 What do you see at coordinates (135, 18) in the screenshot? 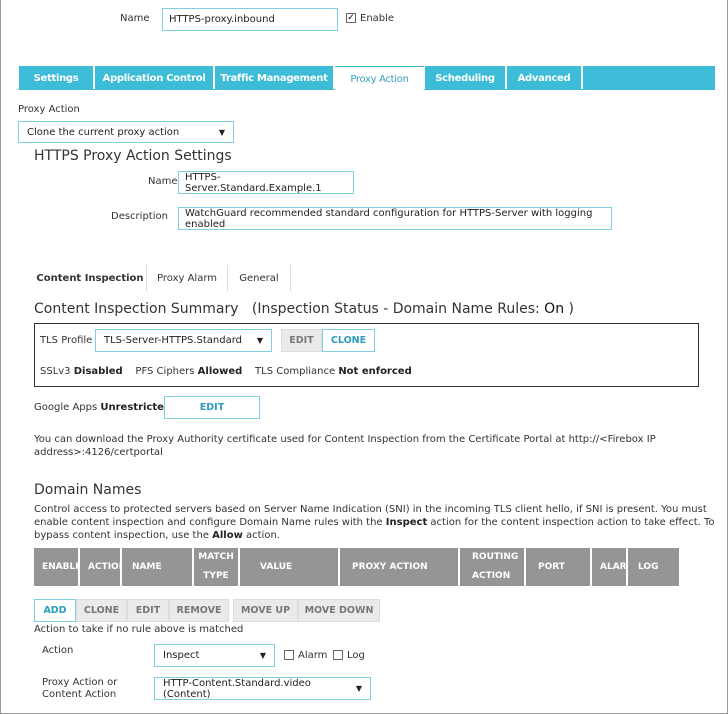
I see `name-label: Name` at bounding box center [135, 18].